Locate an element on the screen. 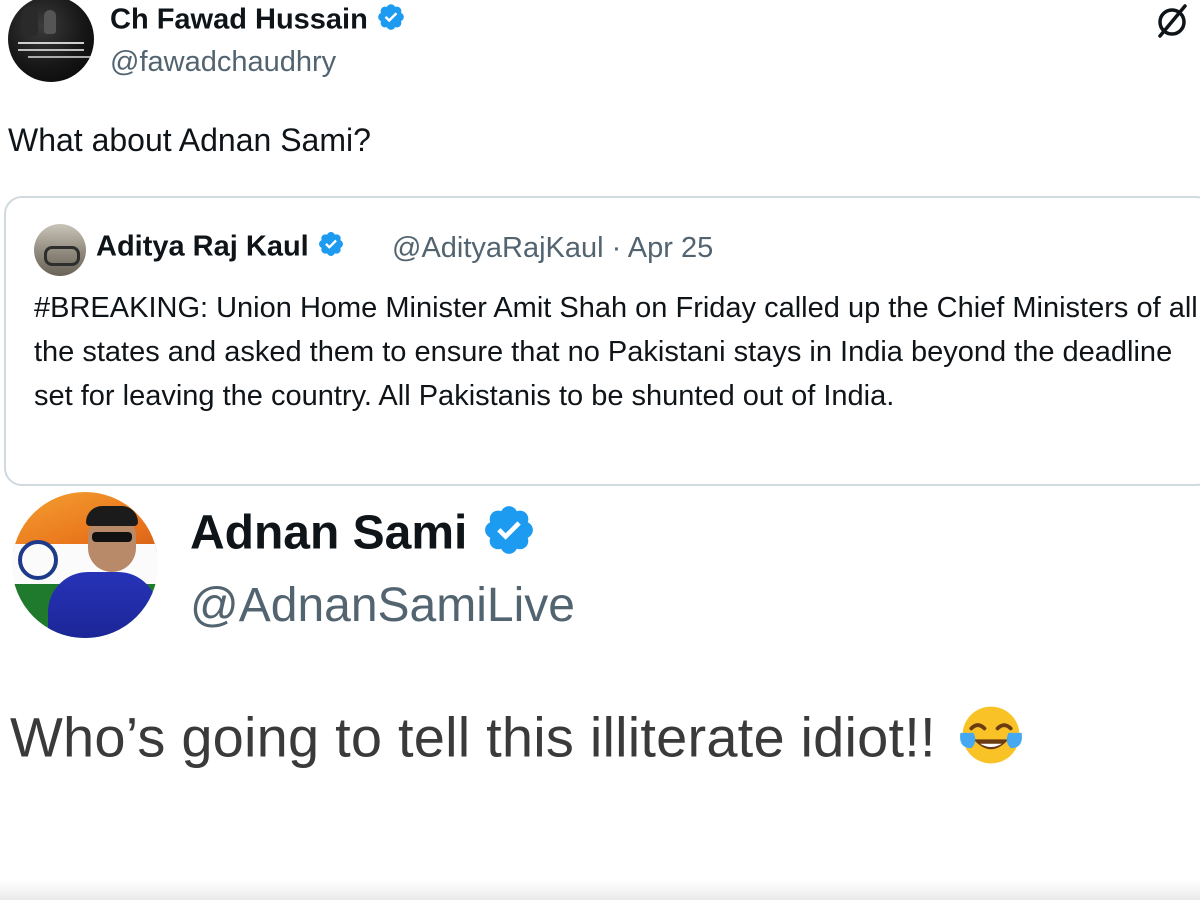 This screenshot has height=900, width=1200. author-name: Adnan Sami is located at coordinates (328, 533).